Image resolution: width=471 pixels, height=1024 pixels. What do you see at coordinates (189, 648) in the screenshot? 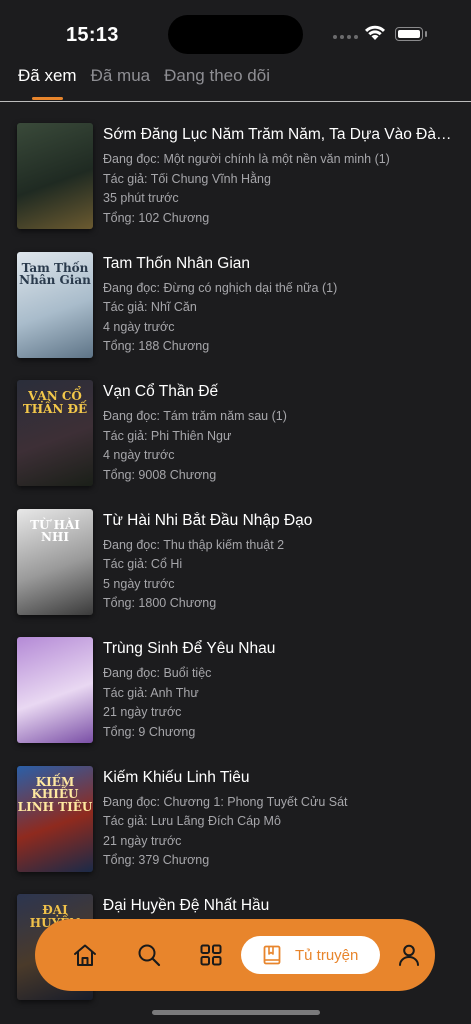
I see `book-title: Trùng Sinh Để Yêu Nhau` at bounding box center [189, 648].